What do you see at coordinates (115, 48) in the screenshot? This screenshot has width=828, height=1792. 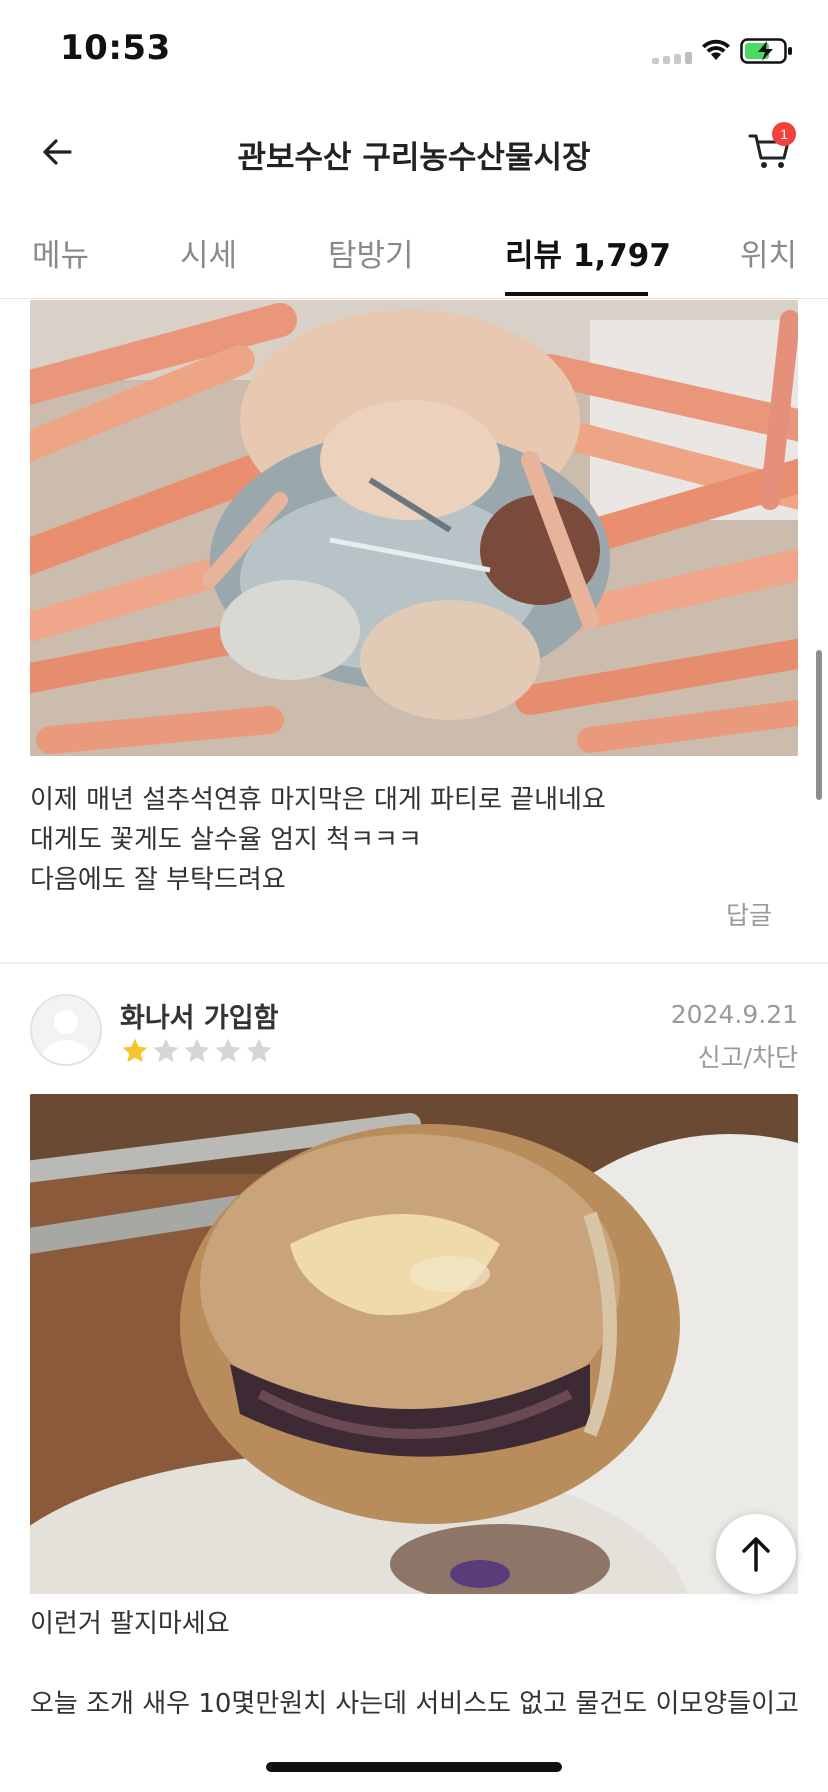 I see `status-time: 10:53` at bounding box center [115, 48].